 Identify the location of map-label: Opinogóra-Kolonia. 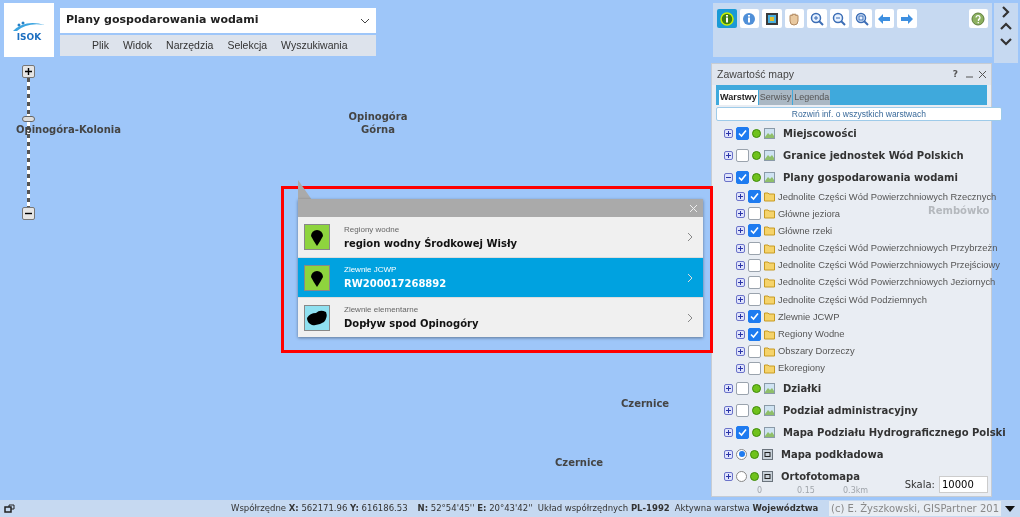
(68, 129).